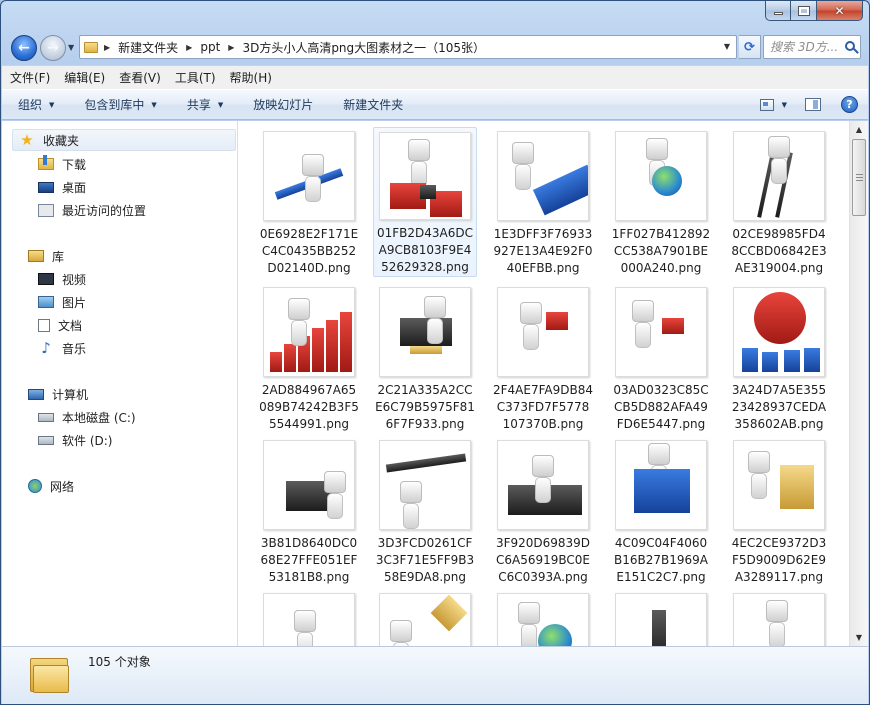 Image resolution: width=870 pixels, height=705 pixels. Describe the element at coordinates (62, 164) in the screenshot. I see `nav-downloads: 下载` at that location.